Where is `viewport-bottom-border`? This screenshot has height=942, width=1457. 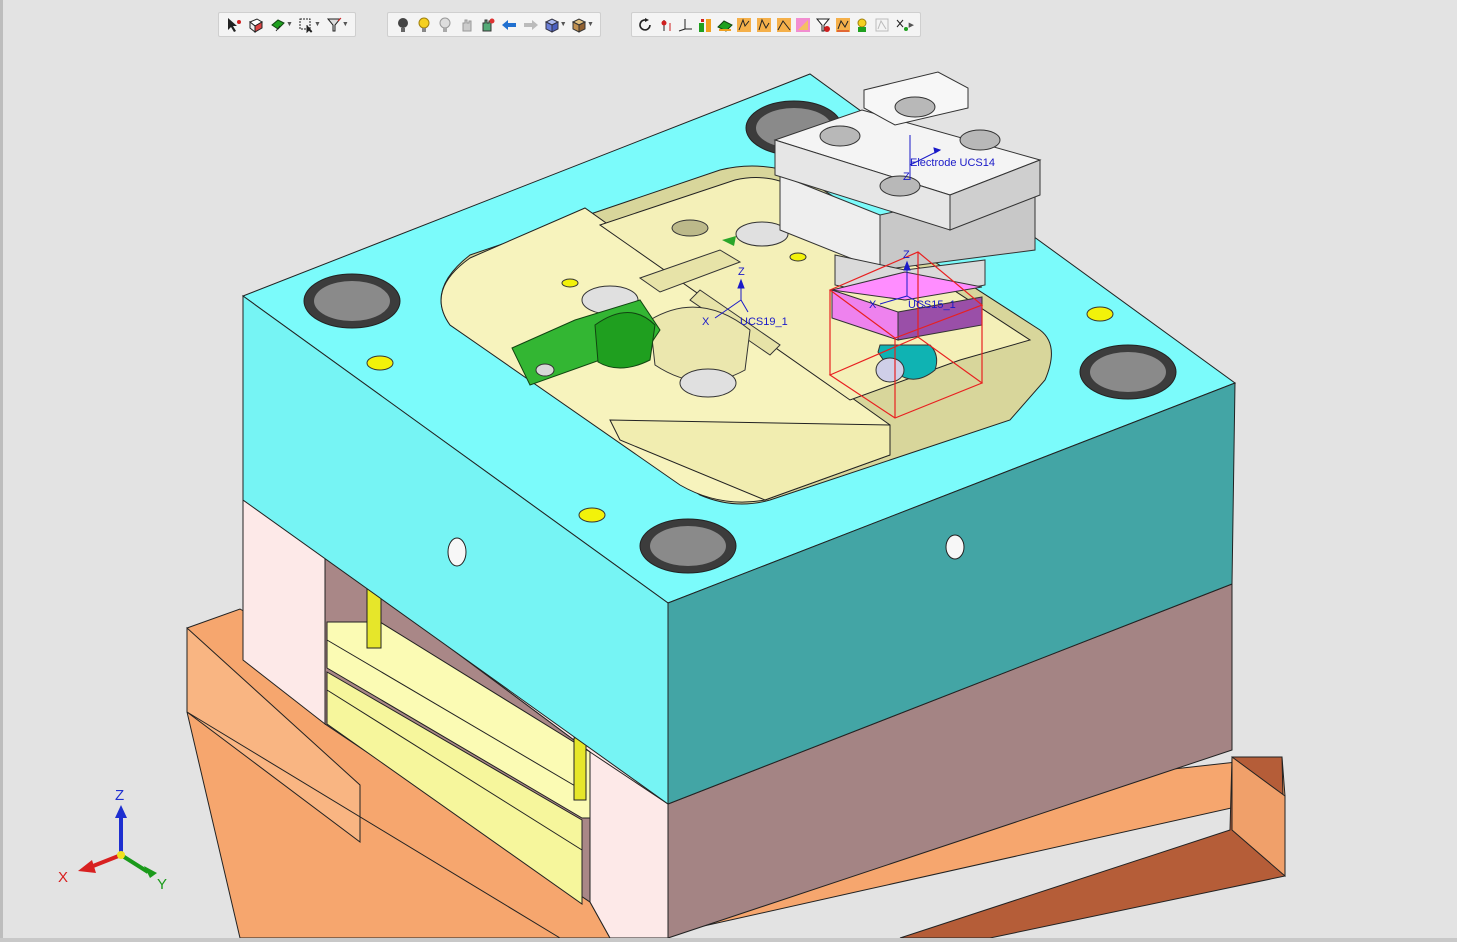 viewport-bottom-border is located at coordinates (728, 940).